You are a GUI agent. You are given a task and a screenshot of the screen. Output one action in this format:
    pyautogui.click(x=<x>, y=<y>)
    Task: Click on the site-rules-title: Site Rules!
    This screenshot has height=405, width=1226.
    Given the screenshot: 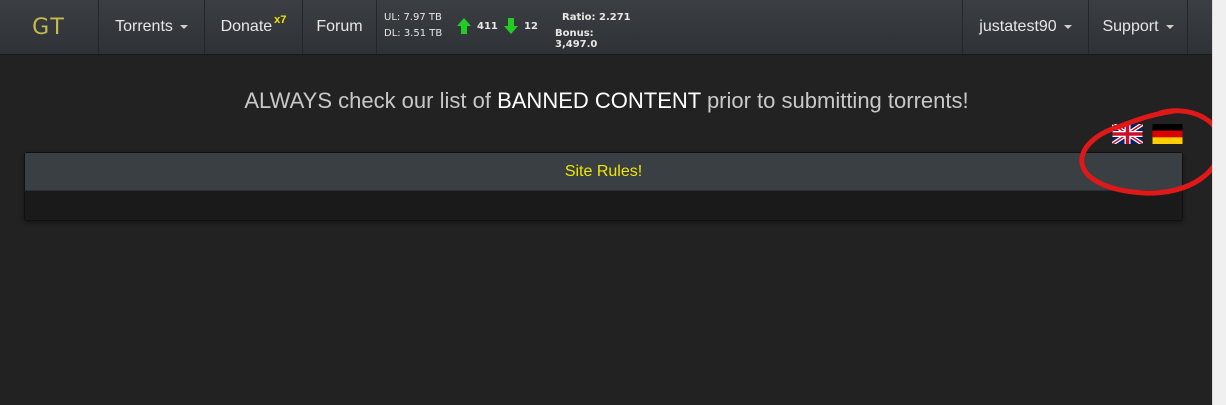 What is the action you would take?
    pyautogui.click(x=603, y=171)
    